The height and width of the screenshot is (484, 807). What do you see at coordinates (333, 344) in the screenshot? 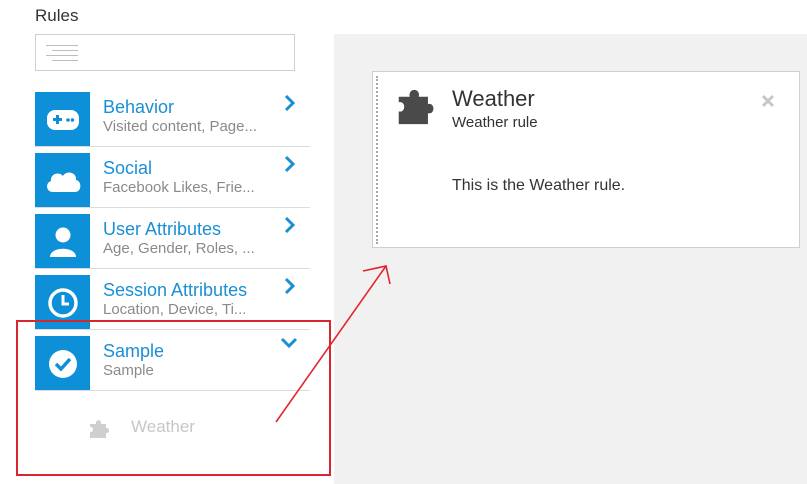
I see `annotation-arrow` at bounding box center [333, 344].